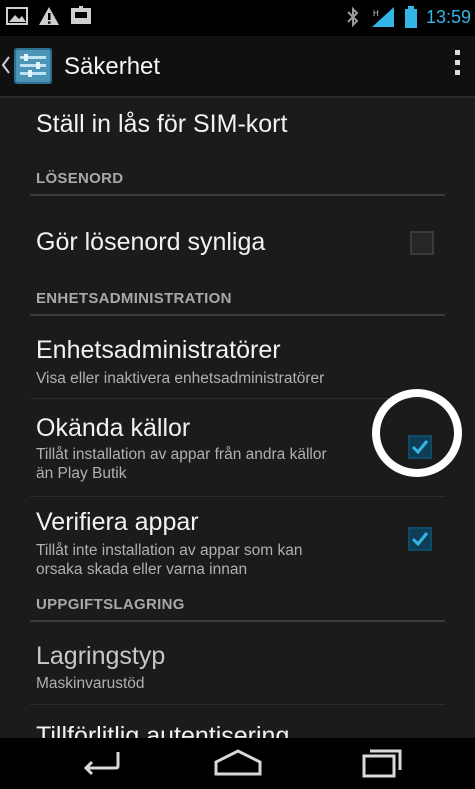 Image resolution: width=475 pixels, height=789 pixels. What do you see at coordinates (237, 299) in the screenshot?
I see `section-header-device-admin: ENHETSADMINISTRATION` at bounding box center [237, 299].